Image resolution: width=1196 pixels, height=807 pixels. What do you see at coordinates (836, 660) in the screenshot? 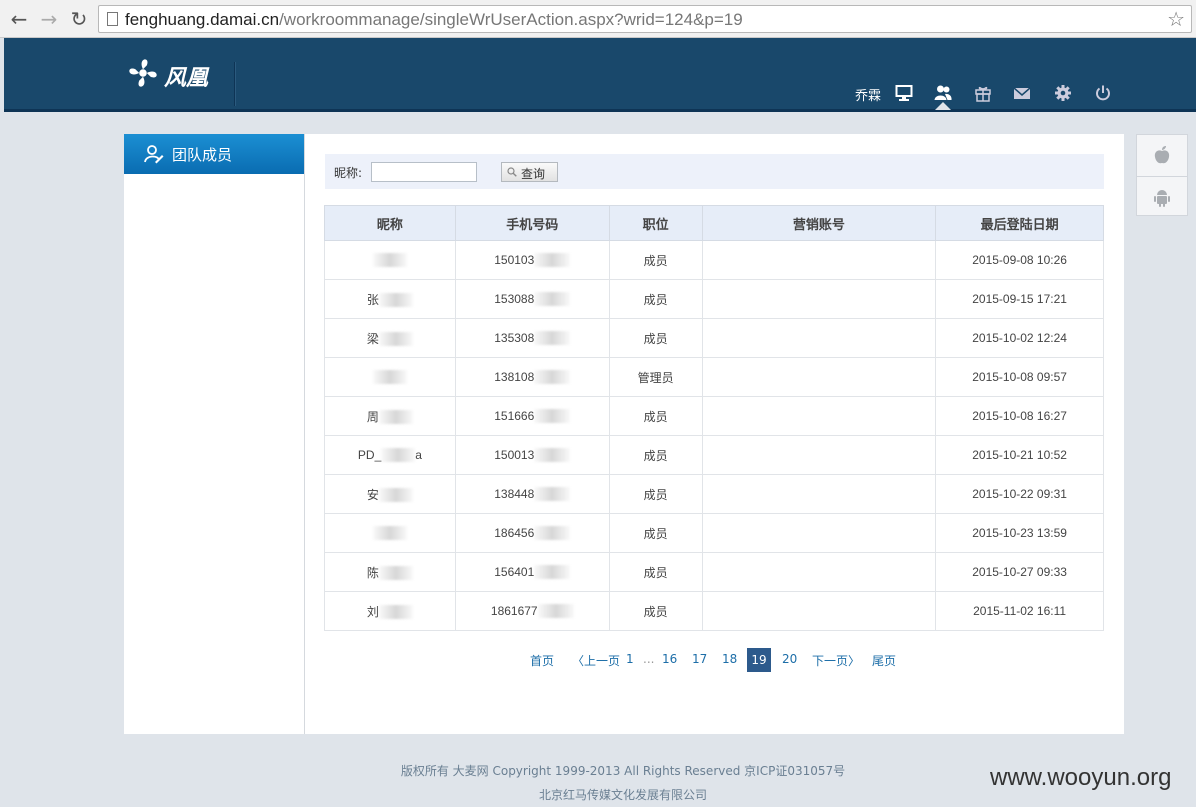
I see `page-next-link: 下一页〉` at bounding box center [836, 660].